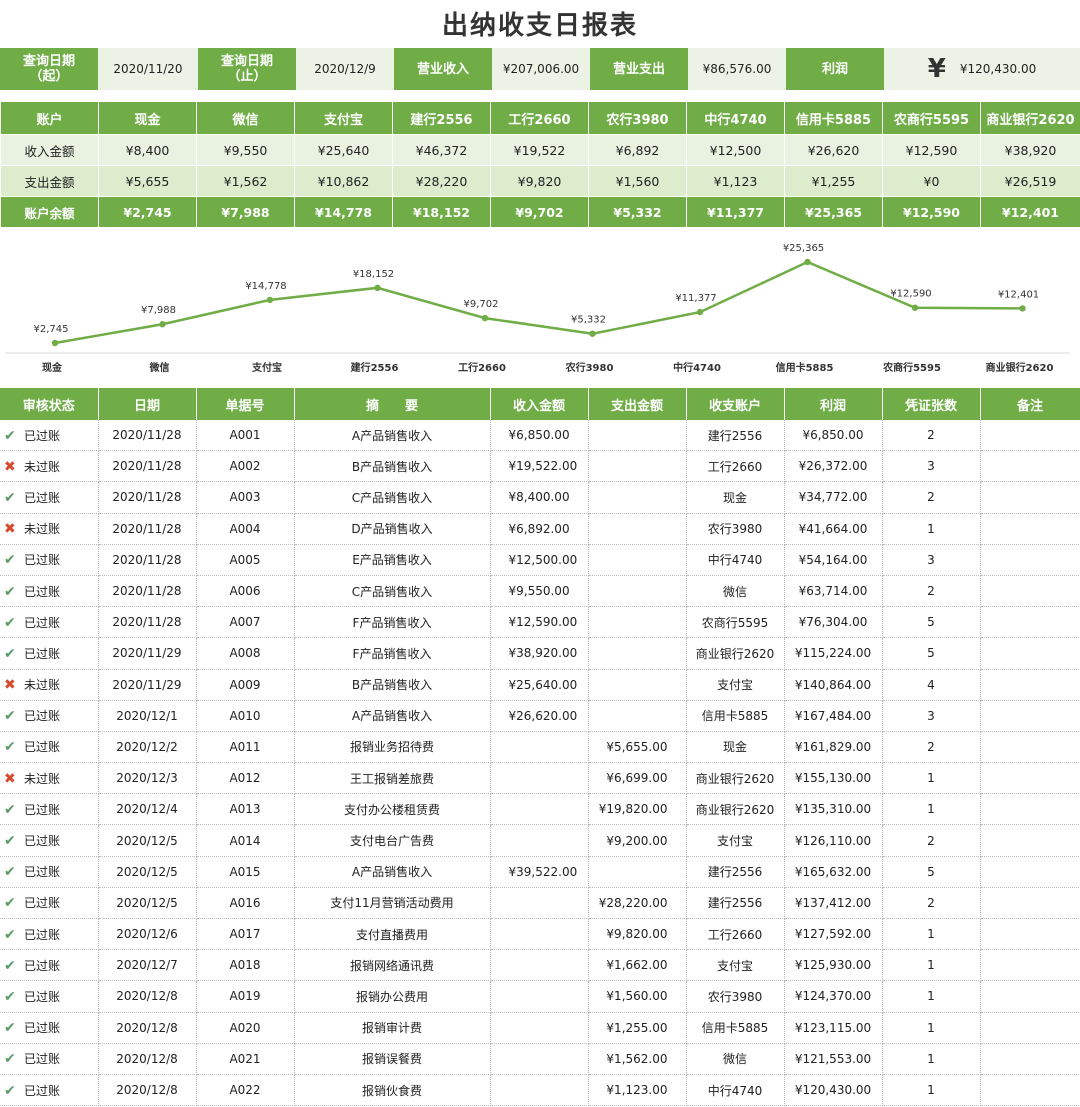 This screenshot has width=1080, height=1107. Describe the element at coordinates (539, 404) in the screenshot. I see `ledger-column-header: 收入金额` at that location.